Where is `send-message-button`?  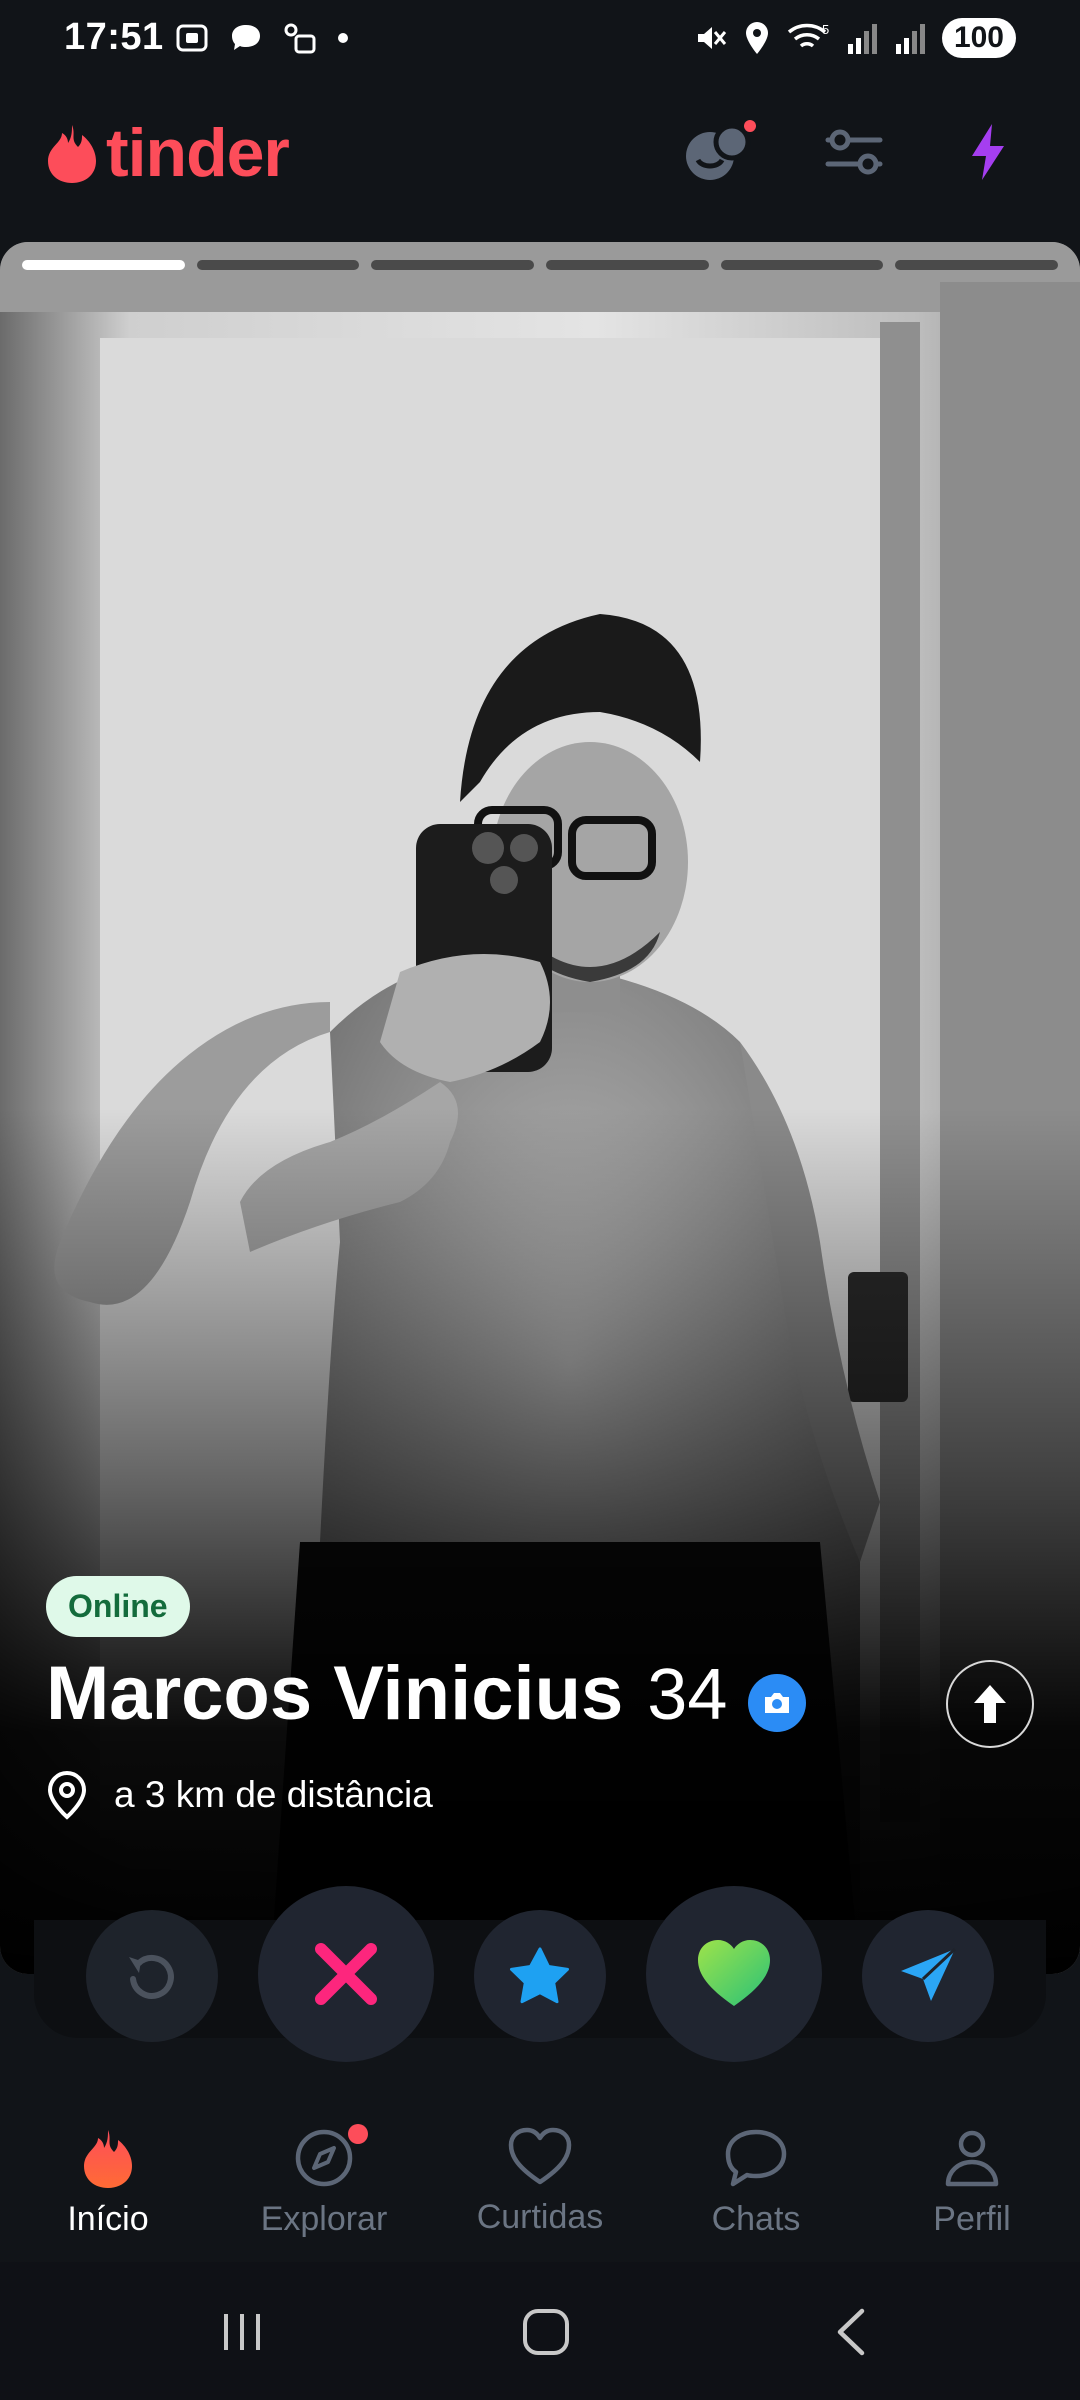
send-message-button is located at coordinates (928, 1976).